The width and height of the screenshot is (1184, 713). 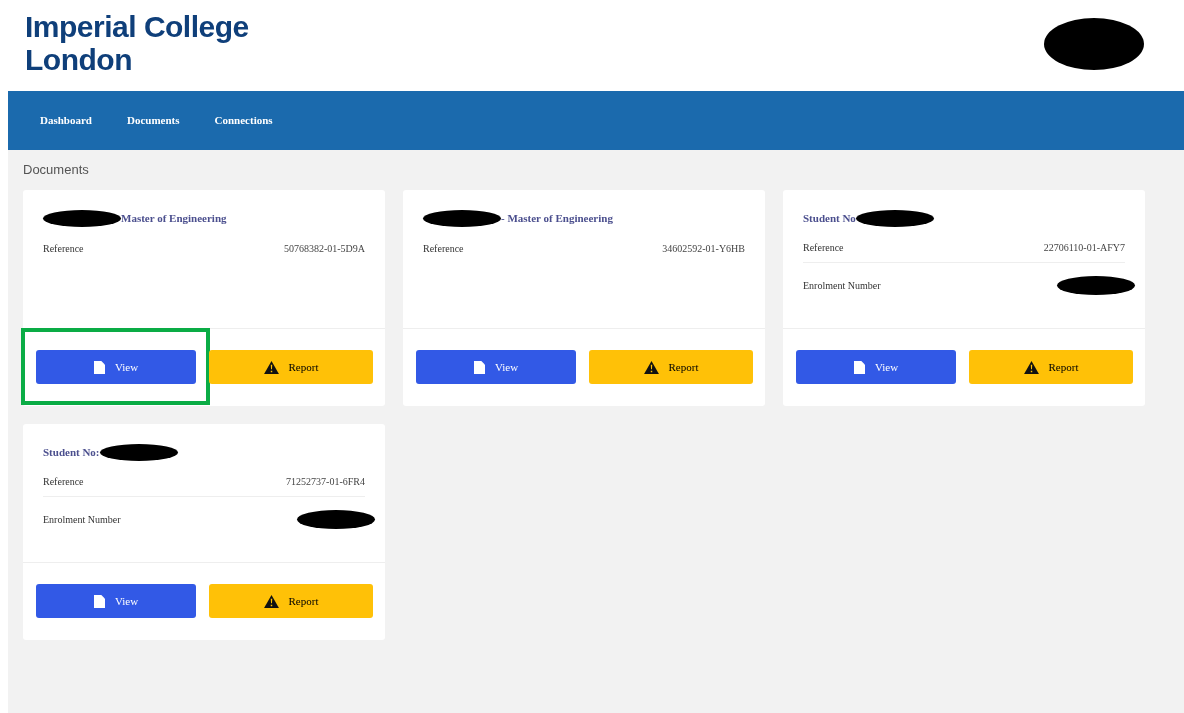 What do you see at coordinates (71, 453) in the screenshot?
I see `card-heading: Student No:` at bounding box center [71, 453].